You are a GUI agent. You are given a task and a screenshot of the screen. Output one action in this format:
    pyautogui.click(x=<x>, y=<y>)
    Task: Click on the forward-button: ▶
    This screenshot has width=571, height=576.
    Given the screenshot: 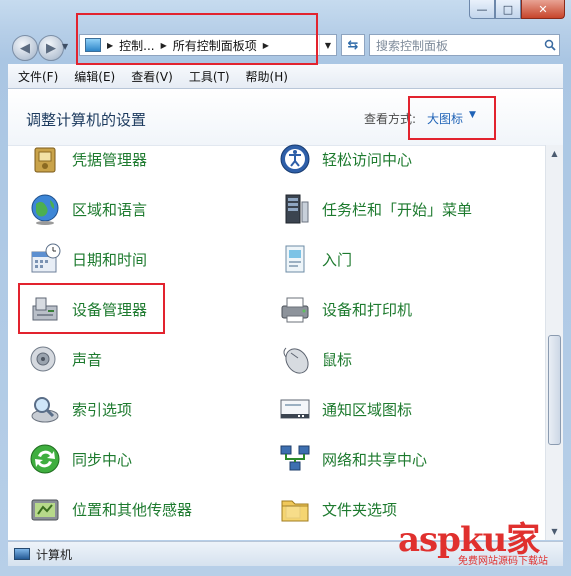 What is the action you would take?
    pyautogui.click(x=51, y=48)
    